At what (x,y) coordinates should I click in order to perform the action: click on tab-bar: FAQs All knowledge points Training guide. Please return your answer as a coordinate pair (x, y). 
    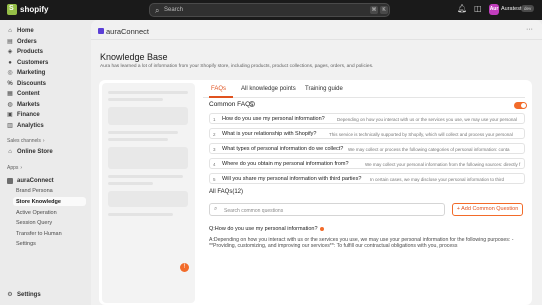
    Looking at the image, I should click on (363, 90).